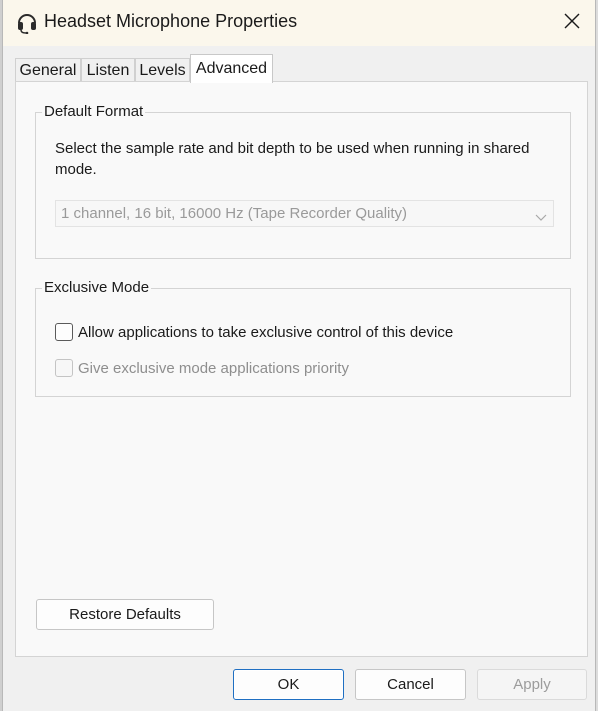  Describe the element at coordinates (48, 70) in the screenshot. I see `tab-general: General` at that location.